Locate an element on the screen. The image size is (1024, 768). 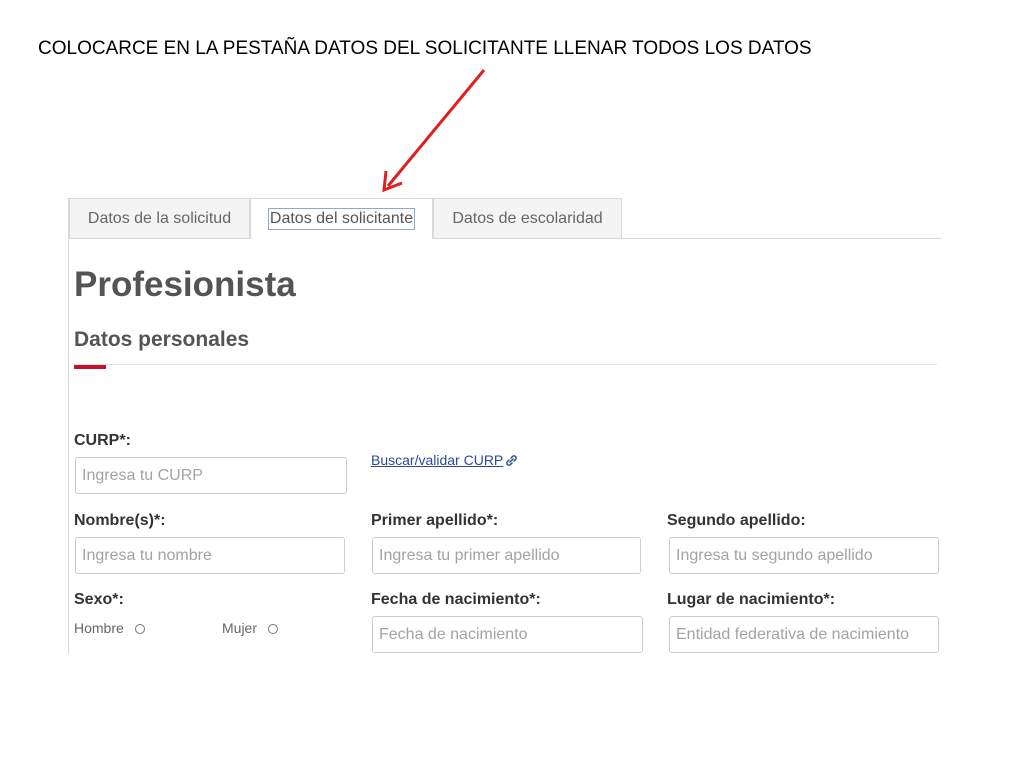
segundo-apellido-label: Segundo apellido: is located at coordinates (736, 520).